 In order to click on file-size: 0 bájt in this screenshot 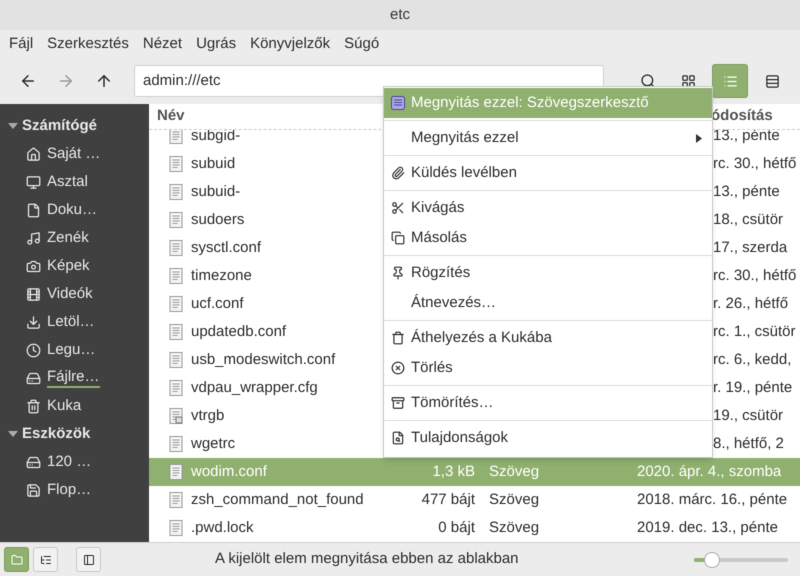, I will do `click(456, 528)`.